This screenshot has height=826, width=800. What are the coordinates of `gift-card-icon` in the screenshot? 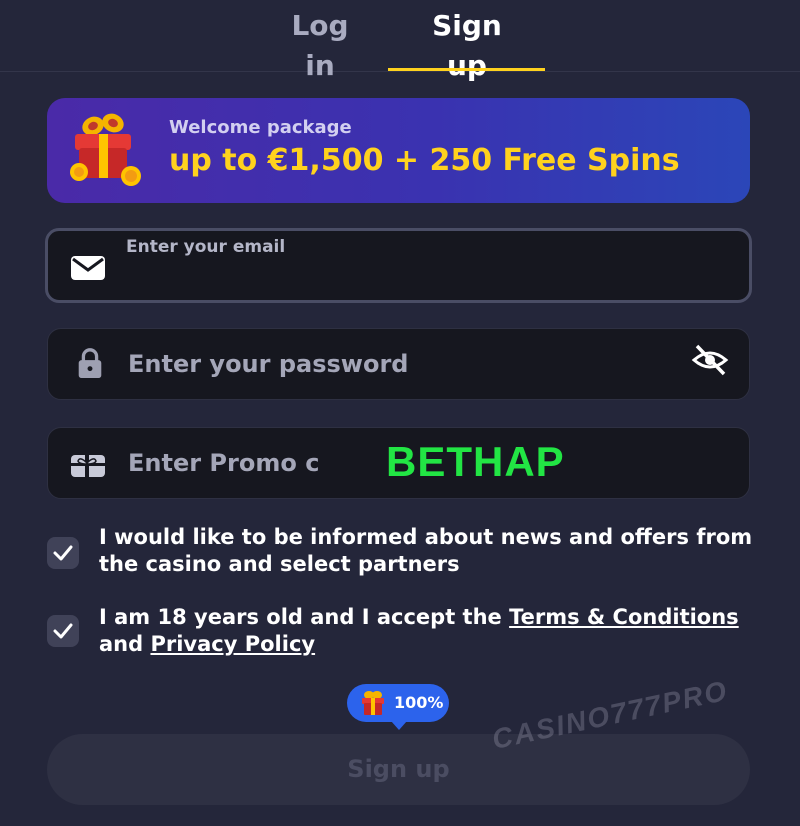 It's located at (88, 466).